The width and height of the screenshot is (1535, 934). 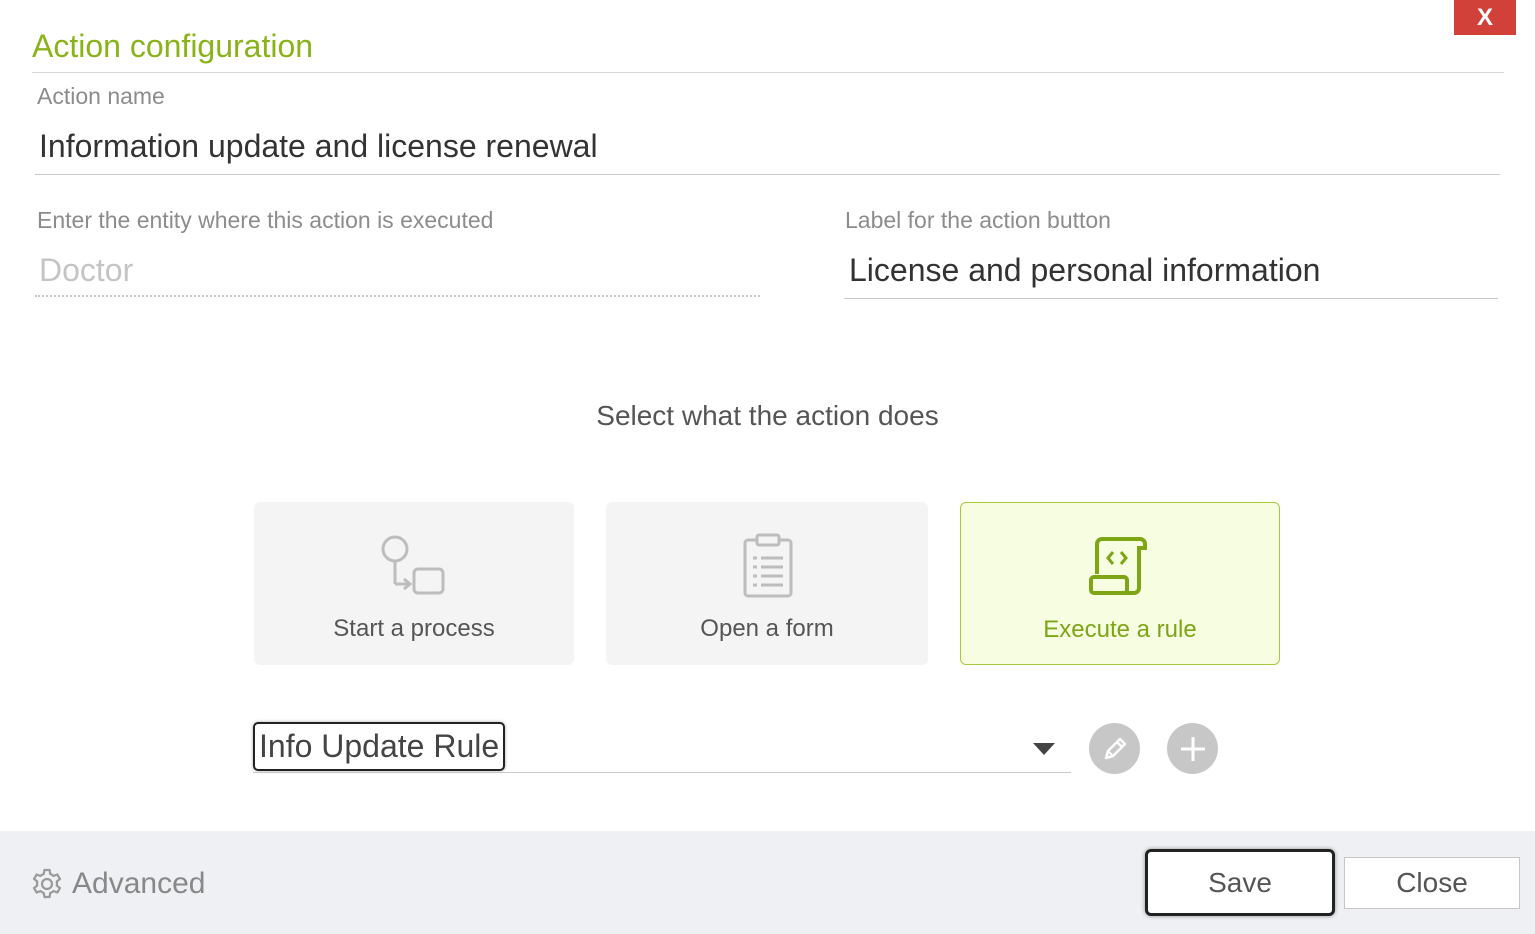 I want to click on option-execute-rule: Execute a rule, so click(x=1120, y=583).